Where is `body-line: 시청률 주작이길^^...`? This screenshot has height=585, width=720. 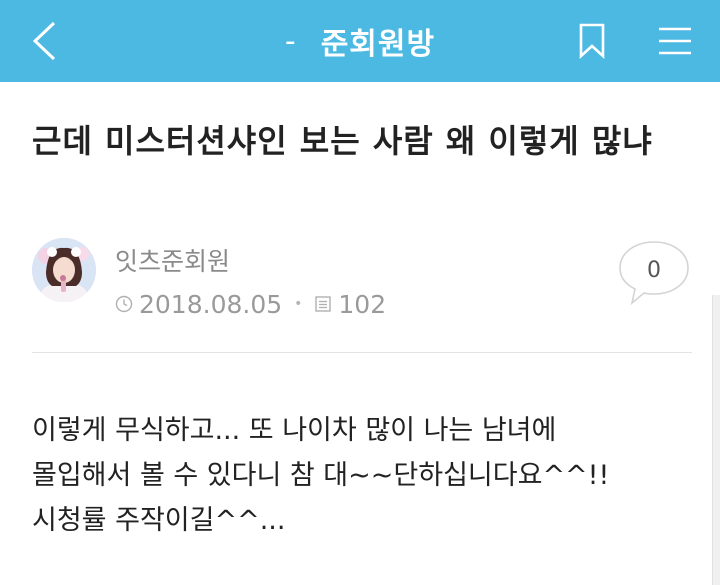 body-line: 시청률 주작이길^^... is located at coordinates (159, 520).